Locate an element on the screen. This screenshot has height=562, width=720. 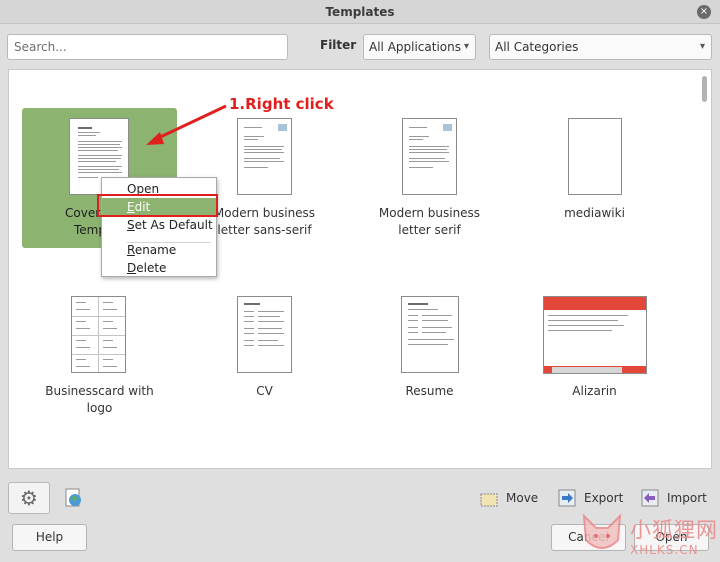
import-button: Import is located at coordinates (676, 498).